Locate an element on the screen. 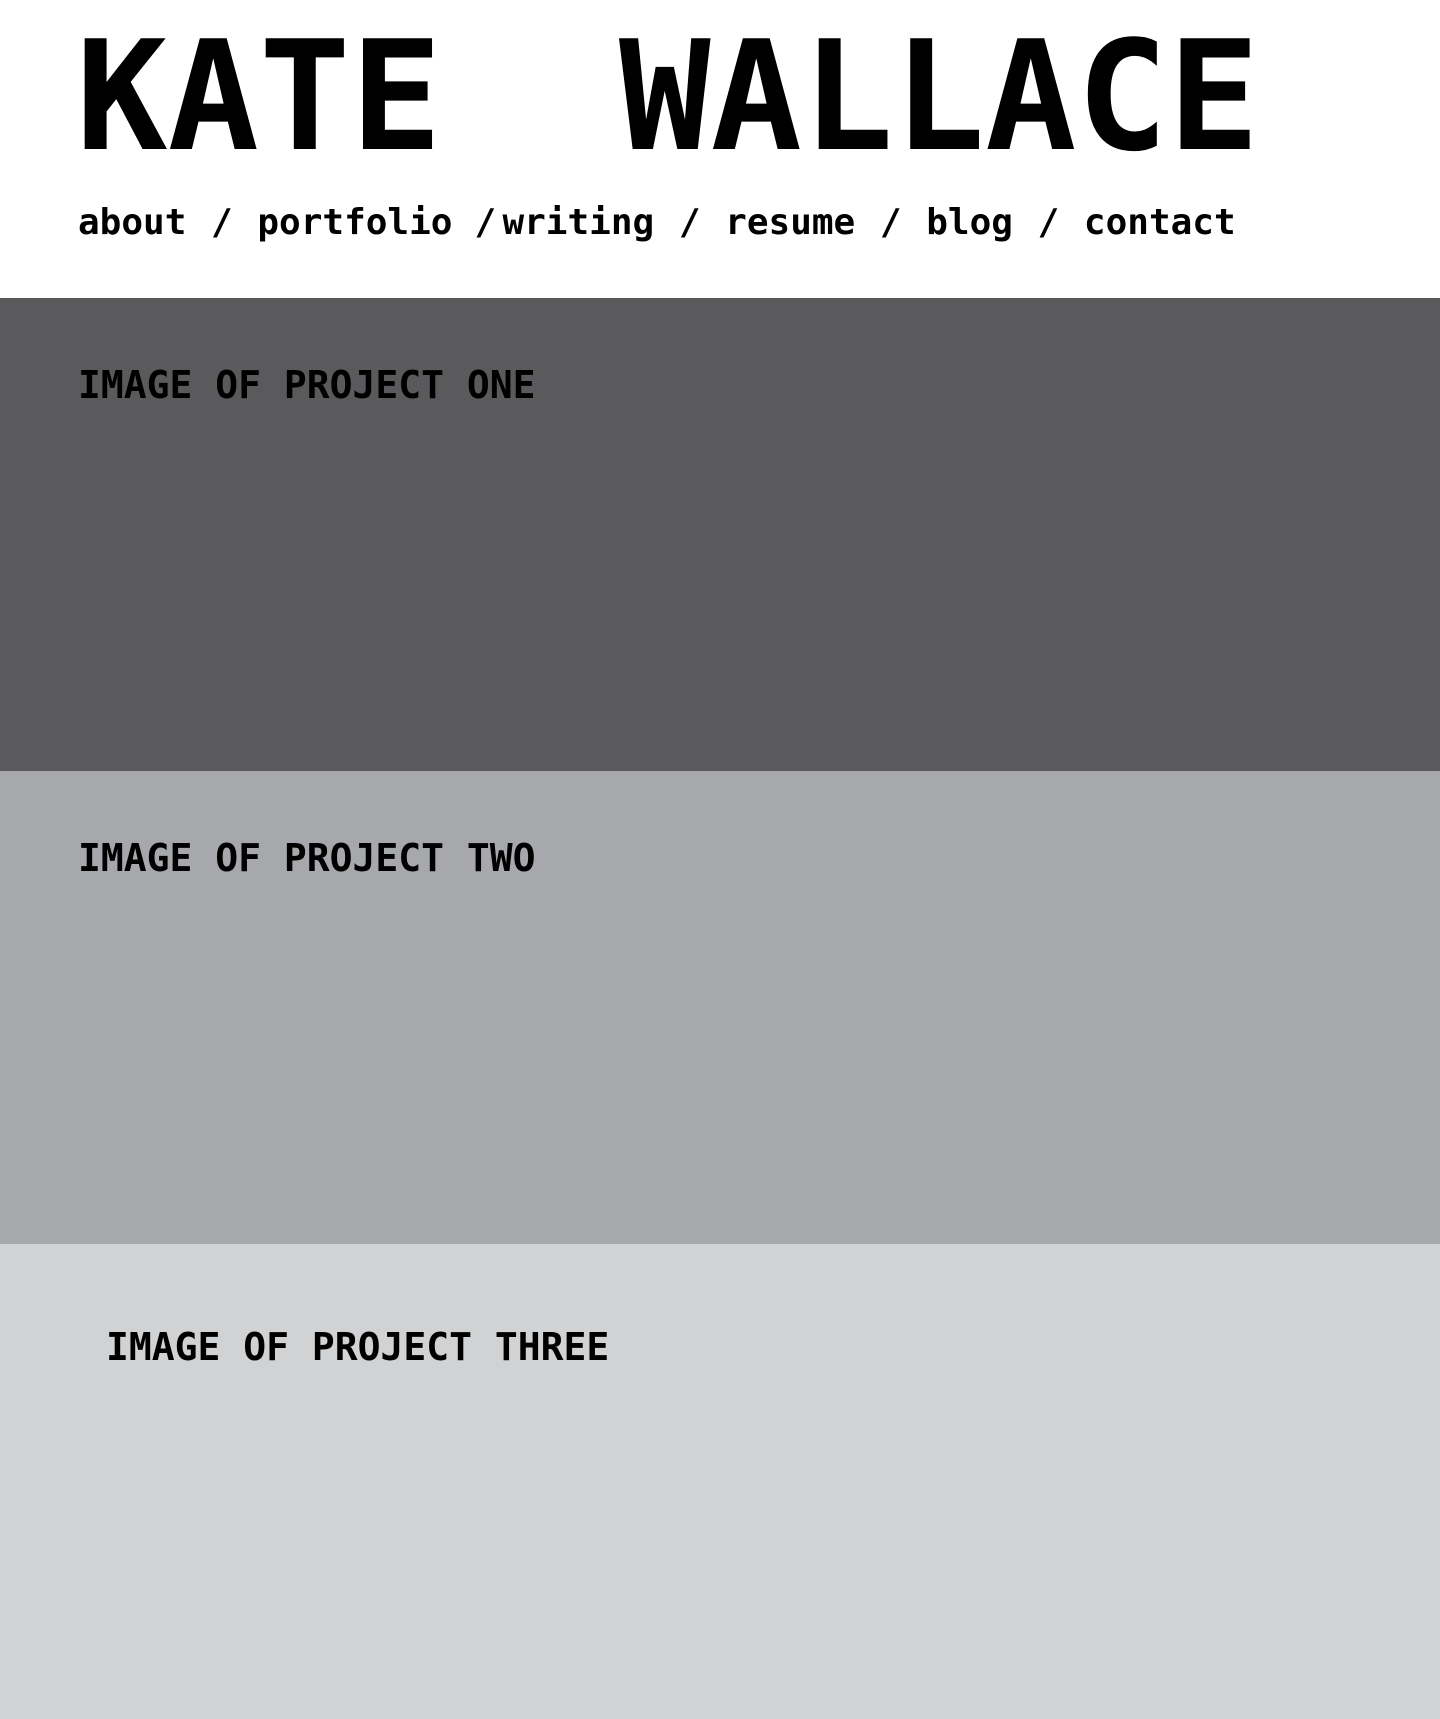 This screenshot has width=1440, height=1719. nav-link-blog: blog is located at coordinates (969, 223).